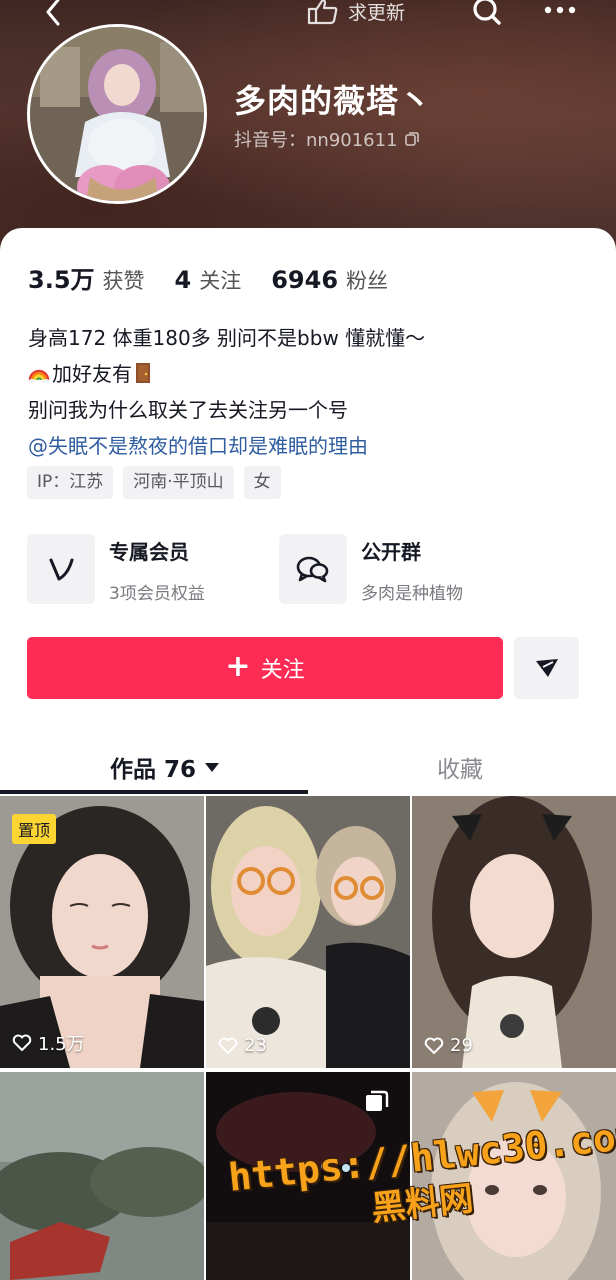 The height and width of the screenshot is (1280, 616). I want to click on message-button, so click(546, 668).